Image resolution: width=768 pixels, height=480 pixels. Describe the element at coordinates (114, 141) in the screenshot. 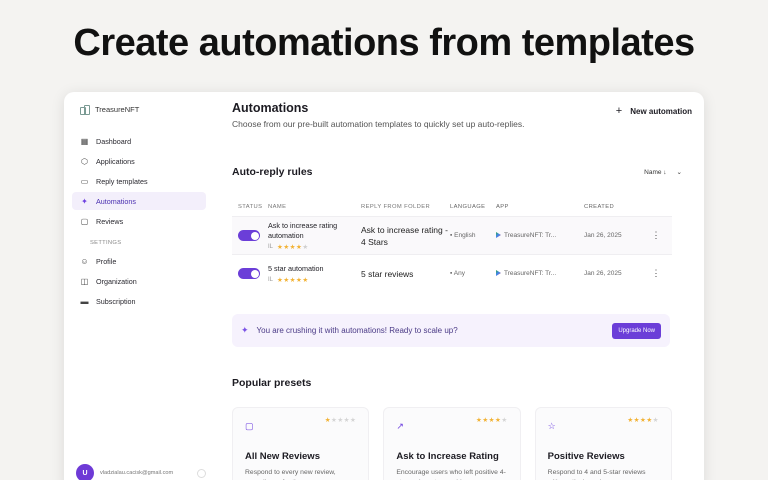

I see `sidebar-item-label: Dashboard` at that location.